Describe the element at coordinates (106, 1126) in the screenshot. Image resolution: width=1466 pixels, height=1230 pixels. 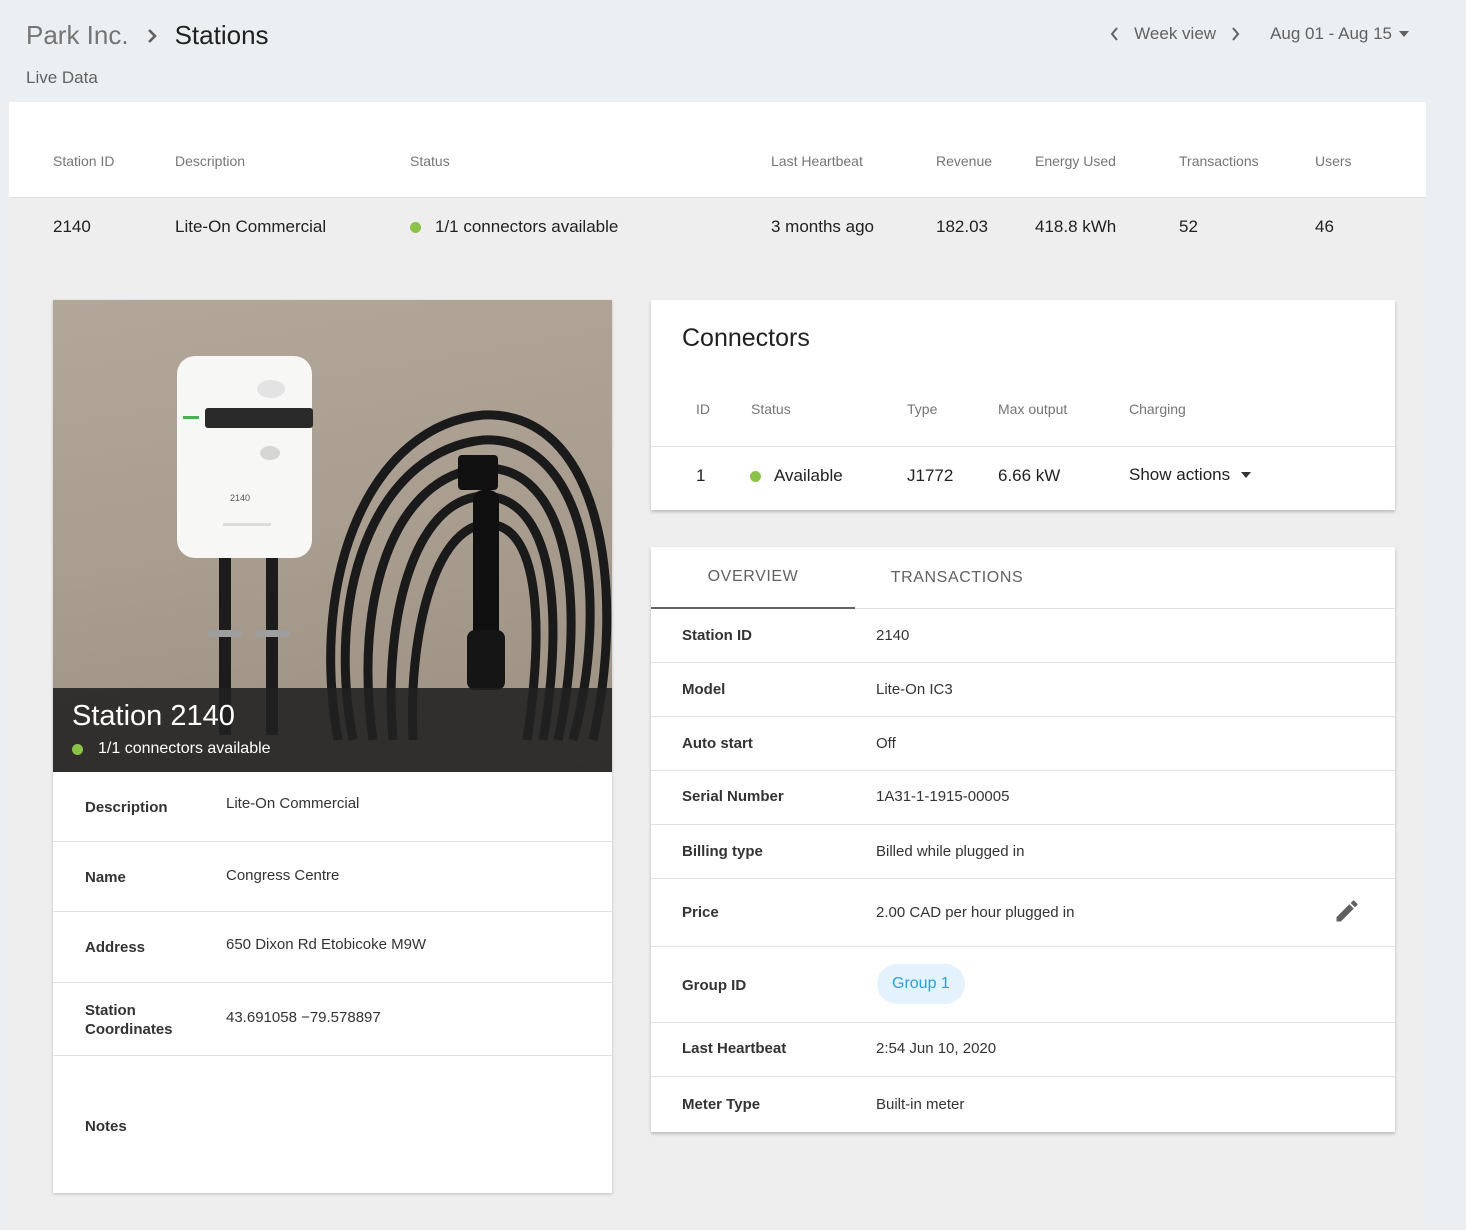
I see `info-label: Notes` at that location.